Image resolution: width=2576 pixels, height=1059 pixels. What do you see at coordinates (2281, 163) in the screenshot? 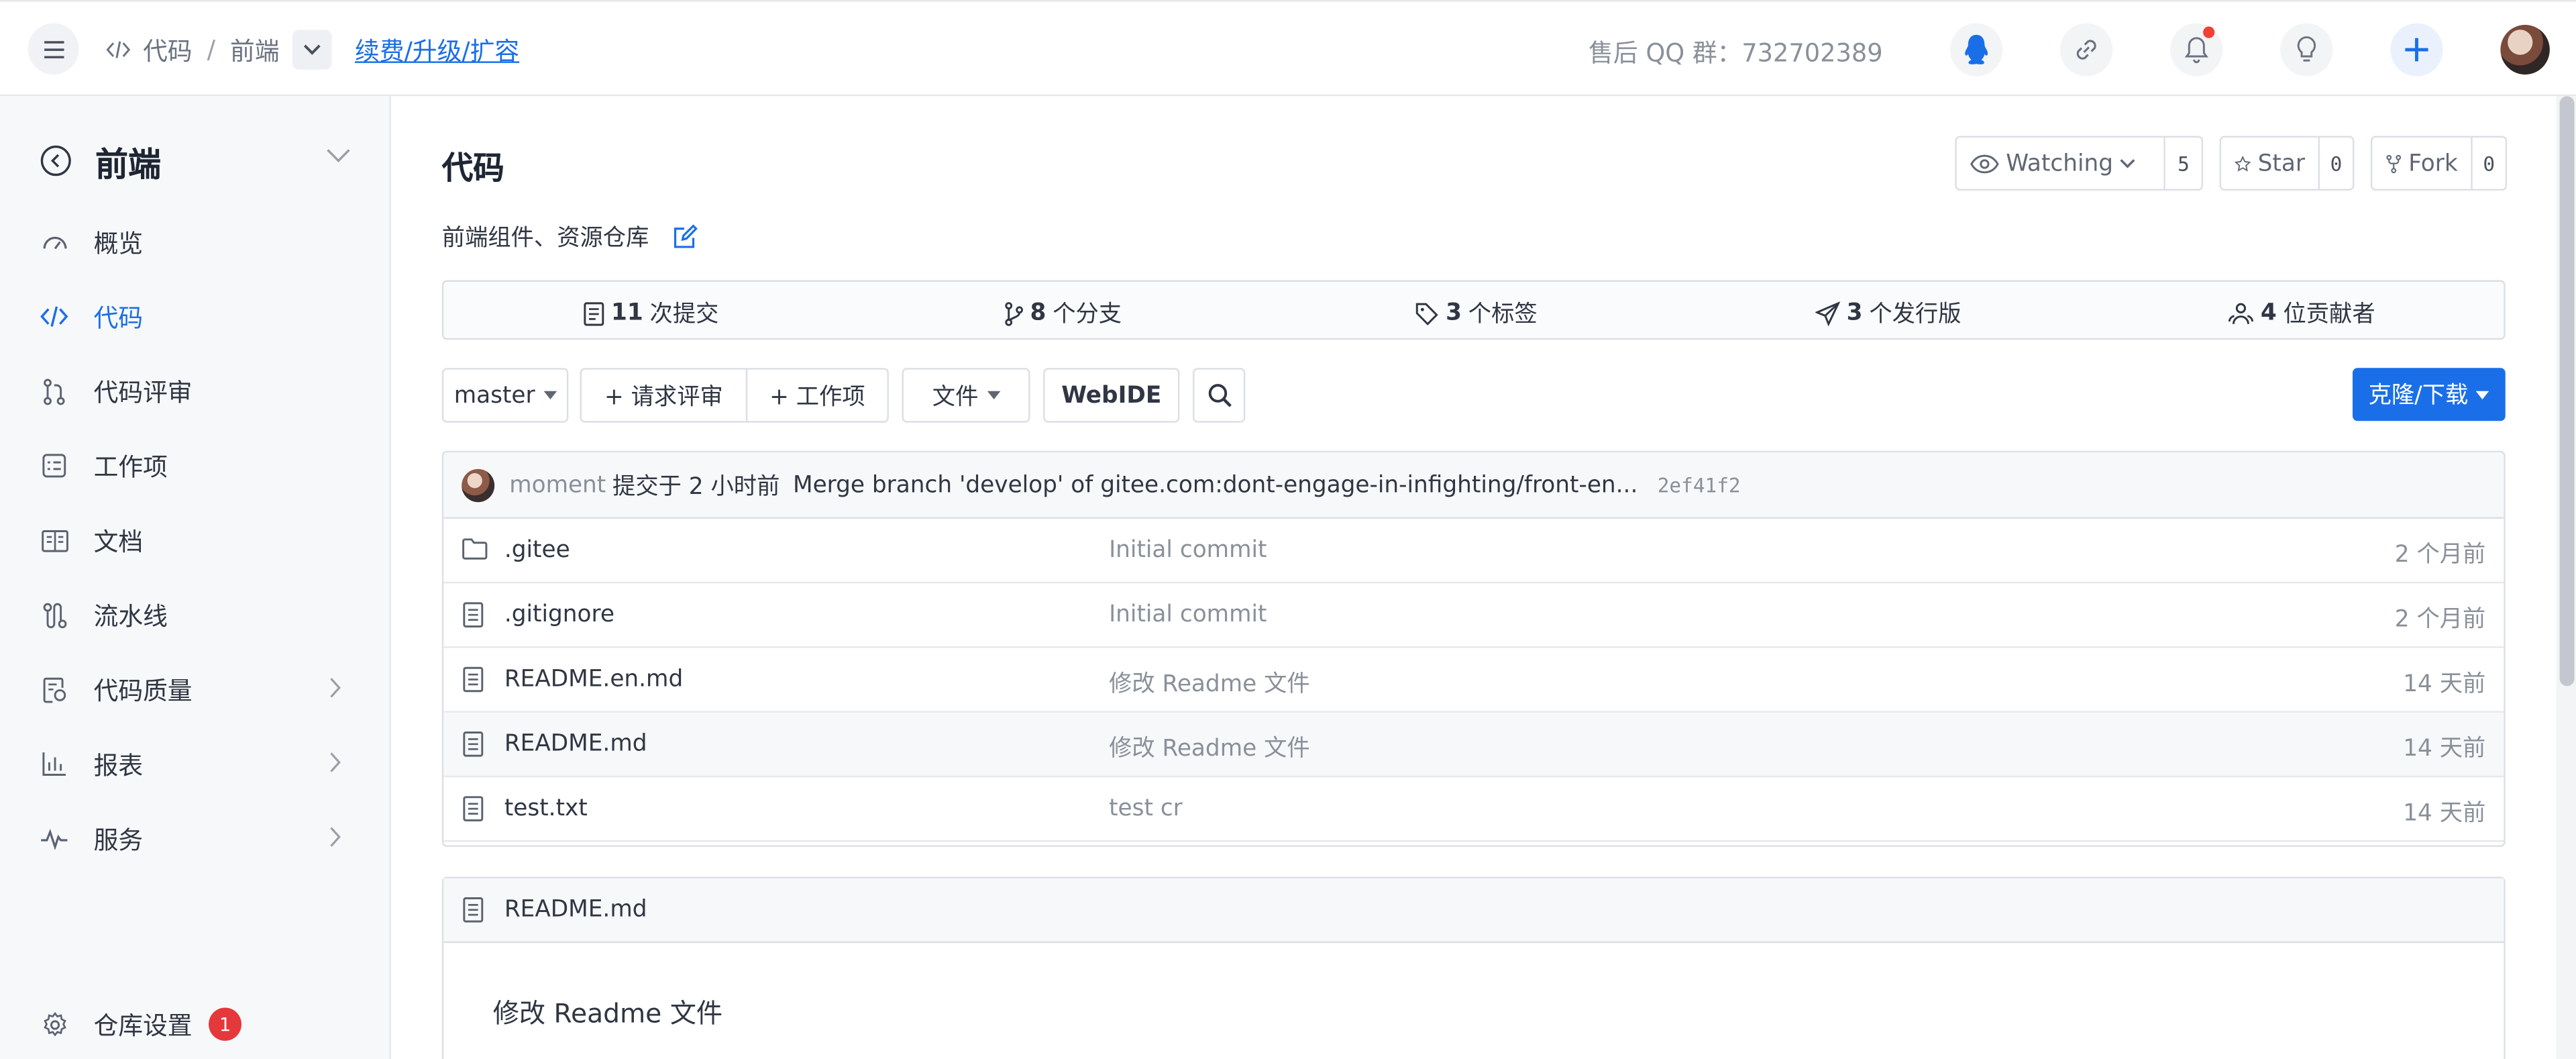
I see `star-label: Star` at bounding box center [2281, 163].